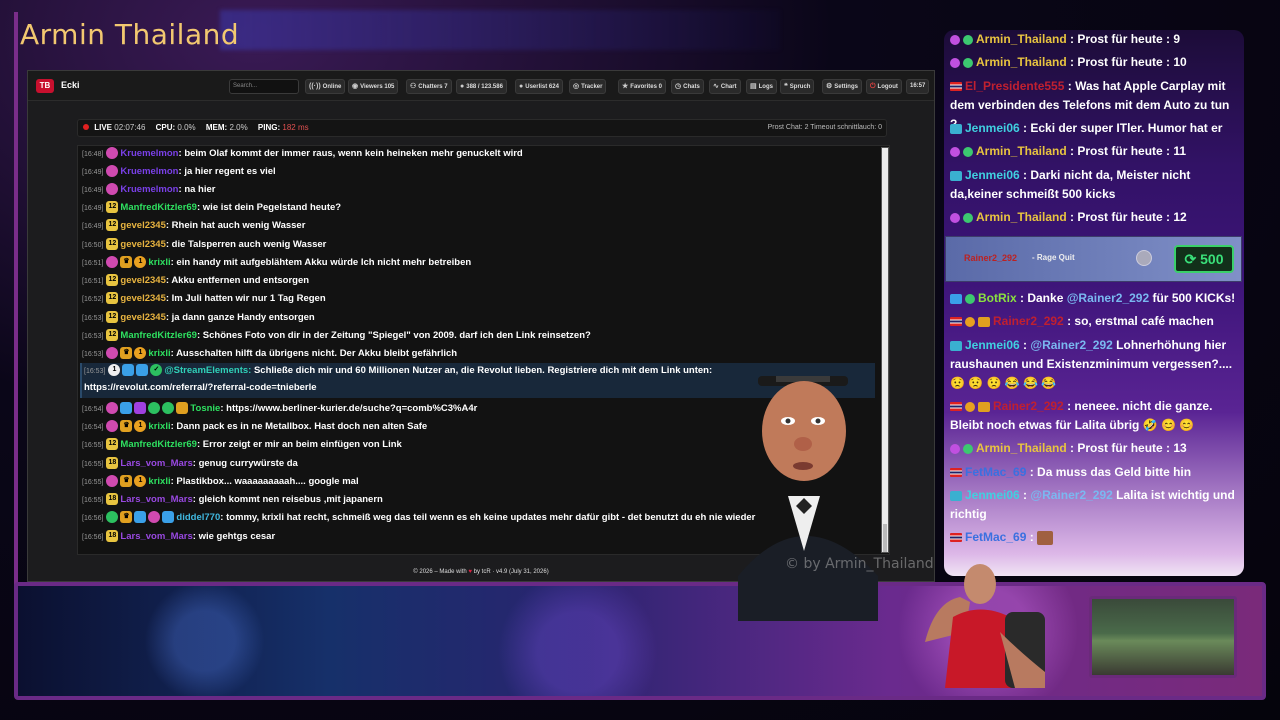 Image resolution: width=1280 pixels, height=720 pixels. Describe the element at coordinates (678, 86) in the screenshot. I see `clock-icon: ◷` at that location.